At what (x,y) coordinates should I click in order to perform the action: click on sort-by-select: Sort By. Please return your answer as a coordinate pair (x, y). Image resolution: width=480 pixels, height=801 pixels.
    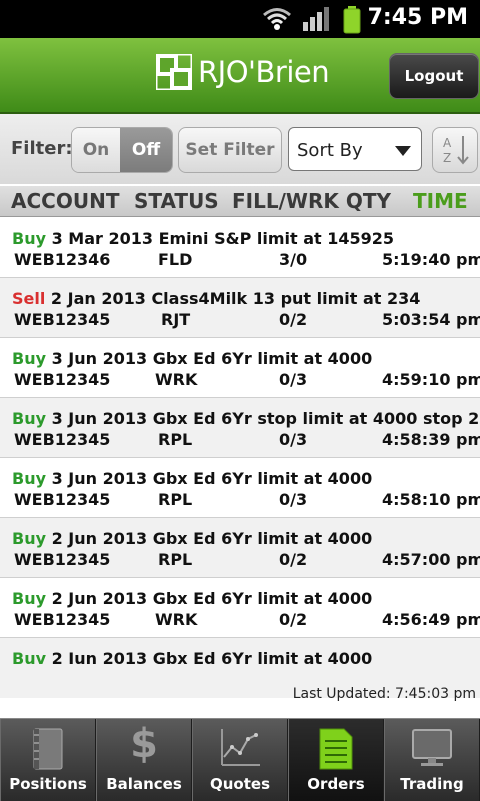
    Looking at the image, I should click on (355, 149).